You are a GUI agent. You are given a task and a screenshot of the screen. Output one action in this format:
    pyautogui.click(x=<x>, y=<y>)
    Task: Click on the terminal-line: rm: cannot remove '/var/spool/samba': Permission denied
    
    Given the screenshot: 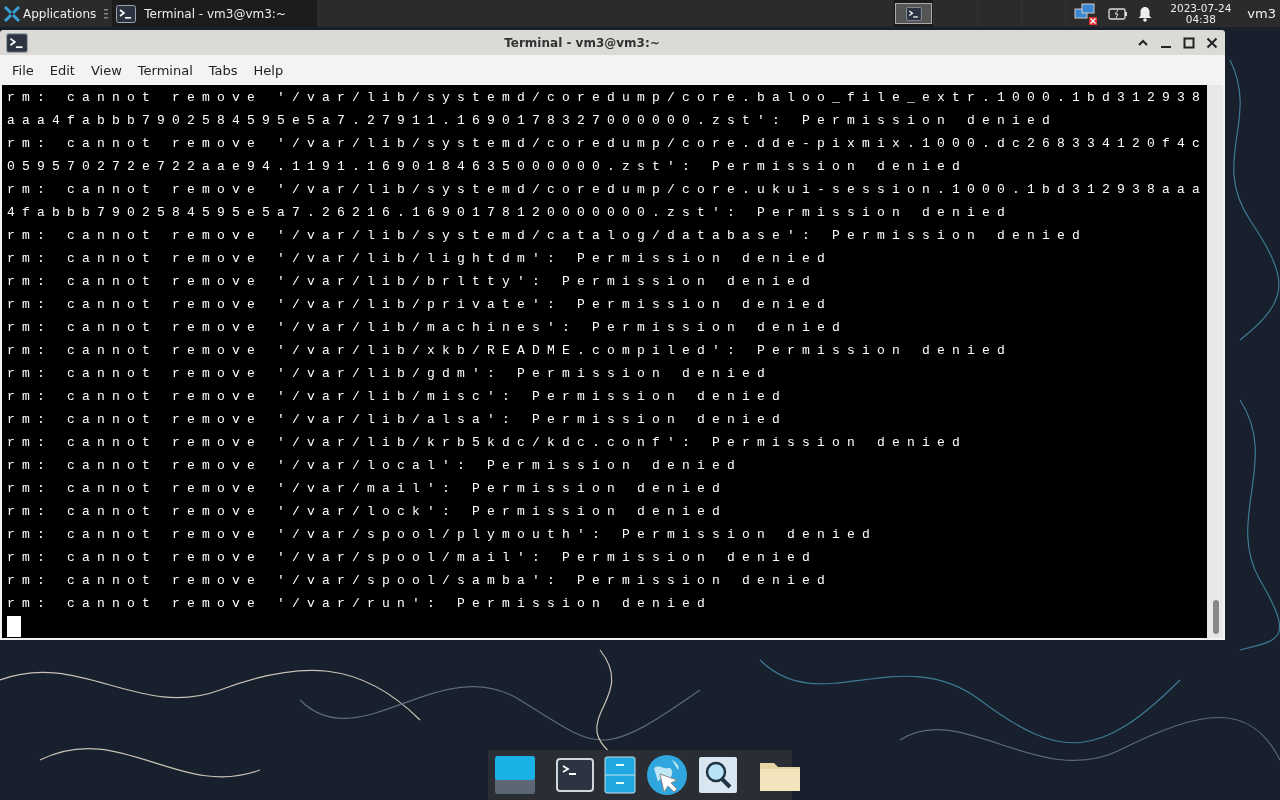 What is the action you would take?
    pyautogui.click(x=420, y=581)
    